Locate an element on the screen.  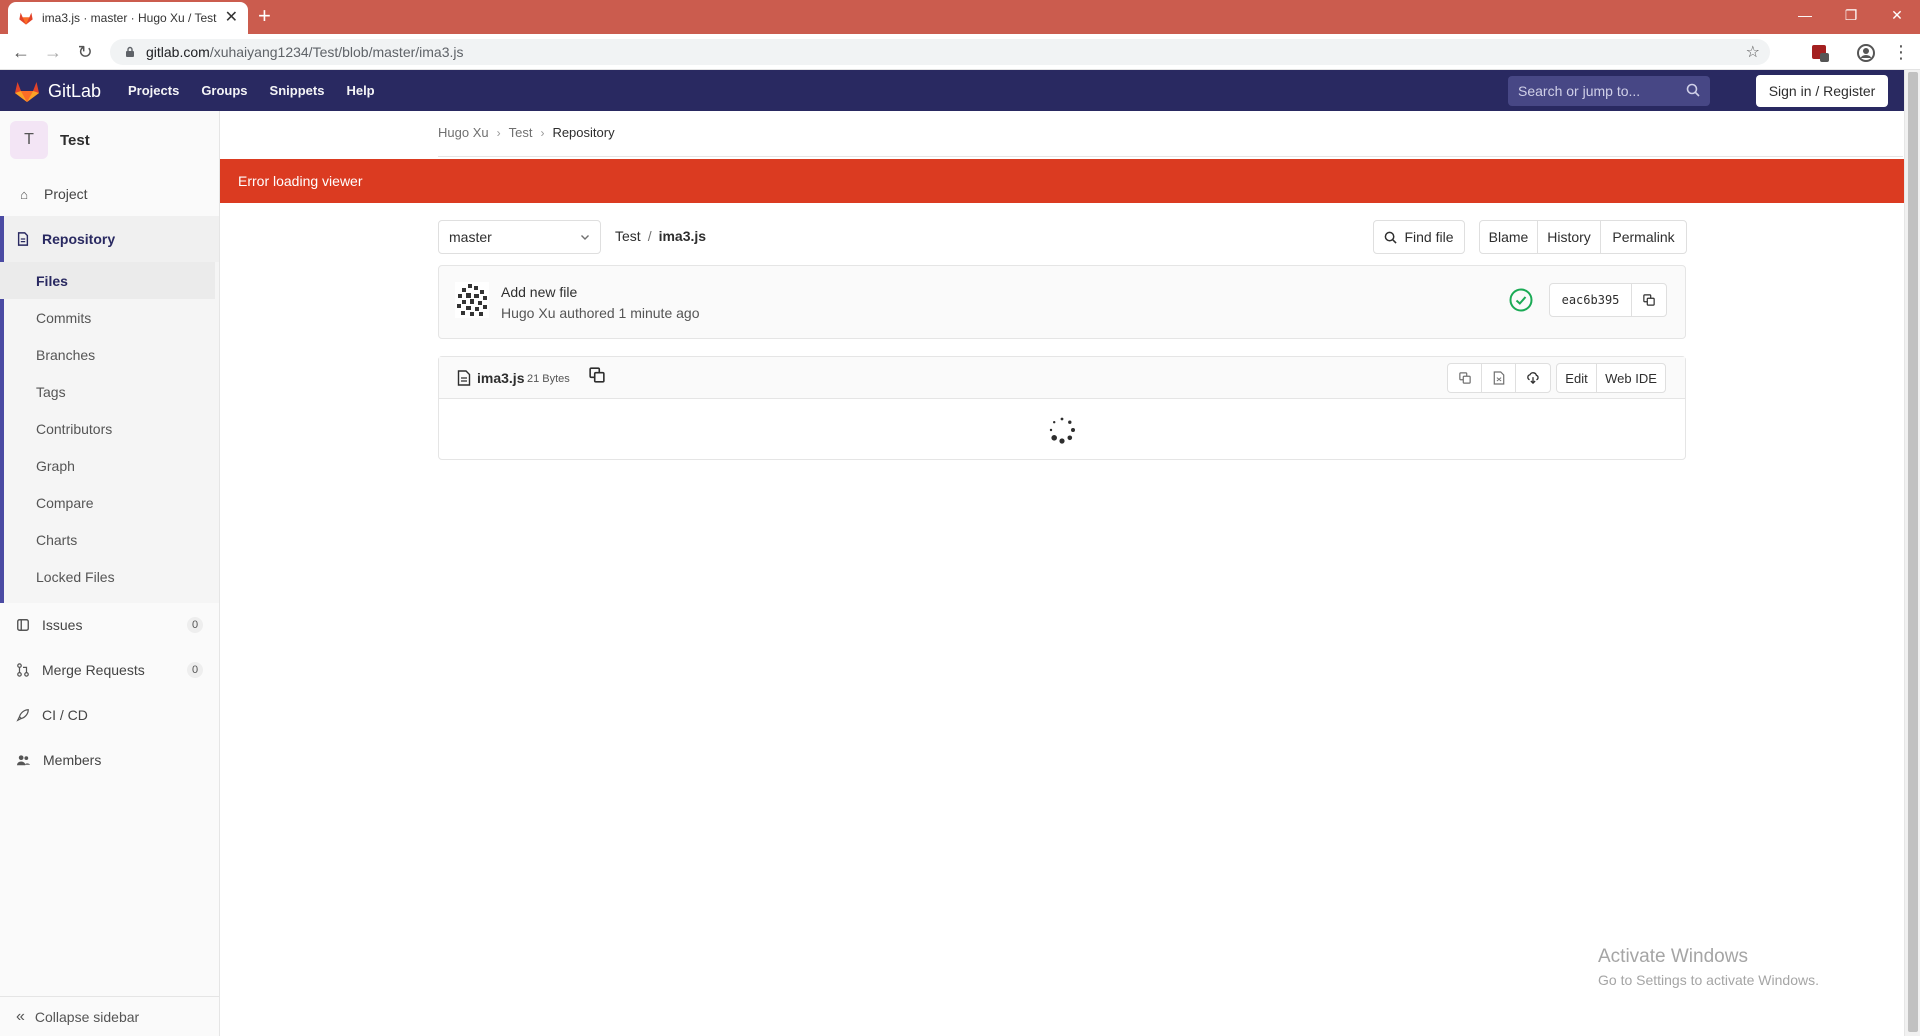
path-root: Test is located at coordinates (628, 236).